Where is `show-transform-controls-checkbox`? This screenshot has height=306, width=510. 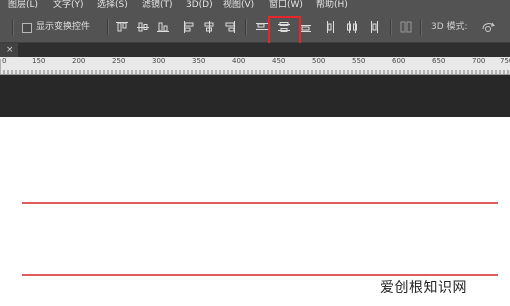
show-transform-controls-checkbox is located at coordinates (27, 28).